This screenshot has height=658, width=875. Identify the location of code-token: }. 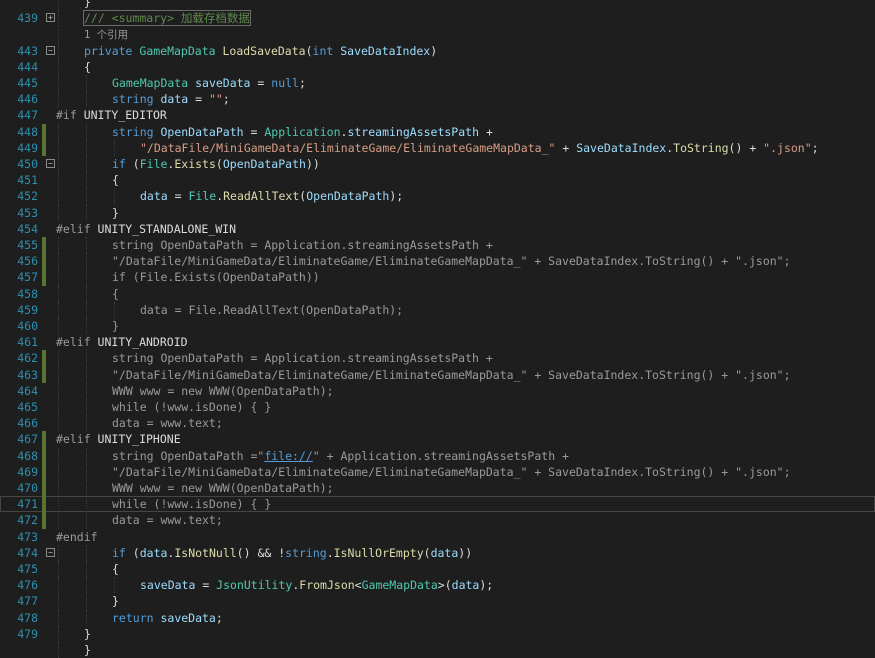
(87, 650).